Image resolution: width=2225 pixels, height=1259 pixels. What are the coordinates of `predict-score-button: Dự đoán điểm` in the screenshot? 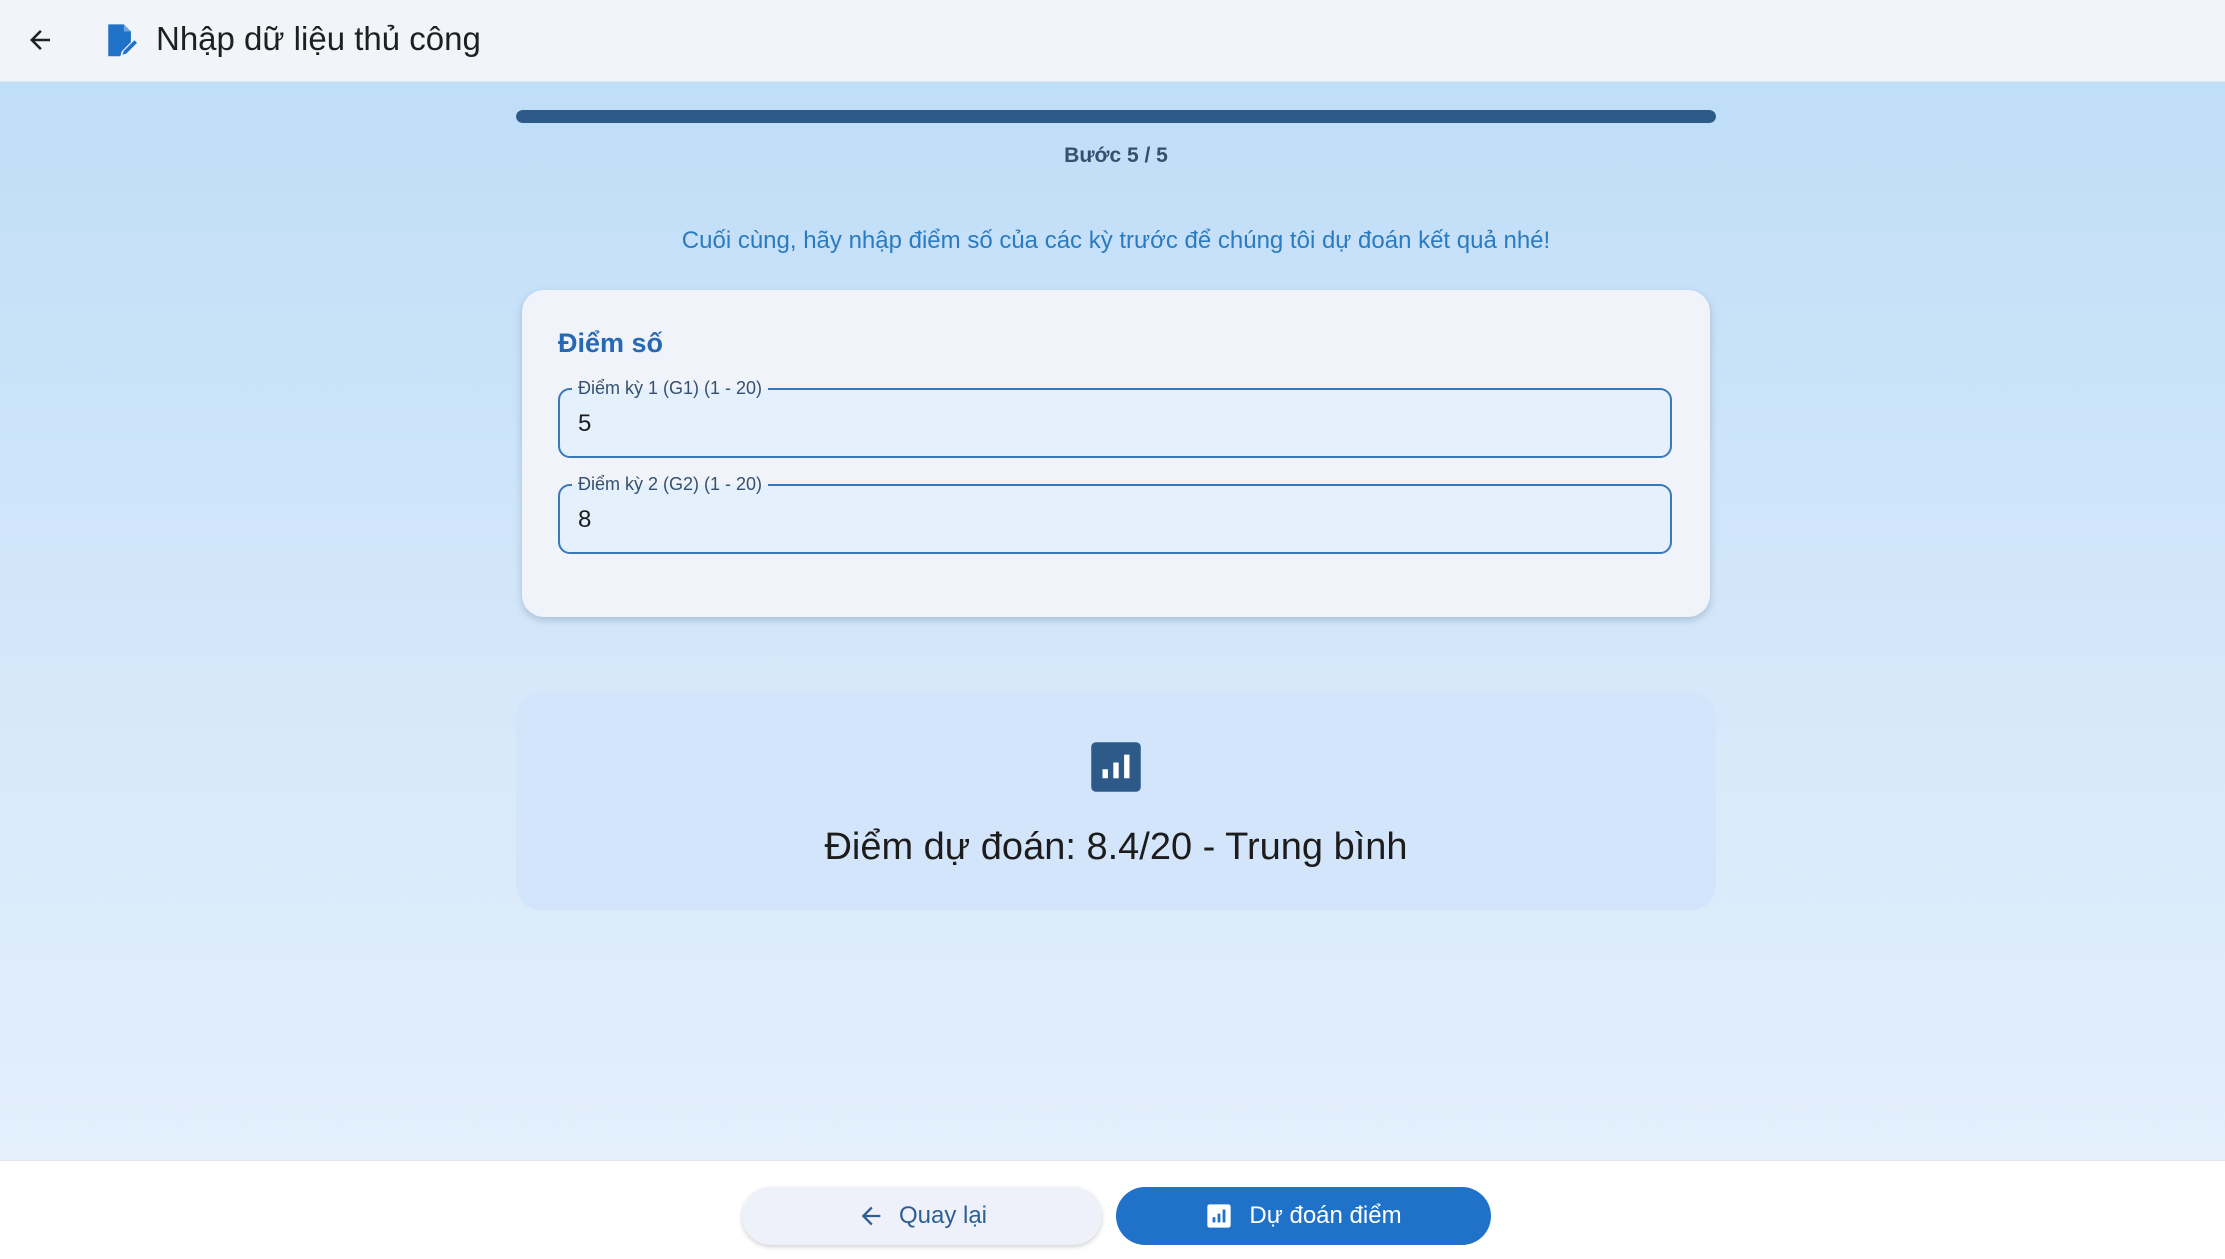 It's located at (1303, 1216).